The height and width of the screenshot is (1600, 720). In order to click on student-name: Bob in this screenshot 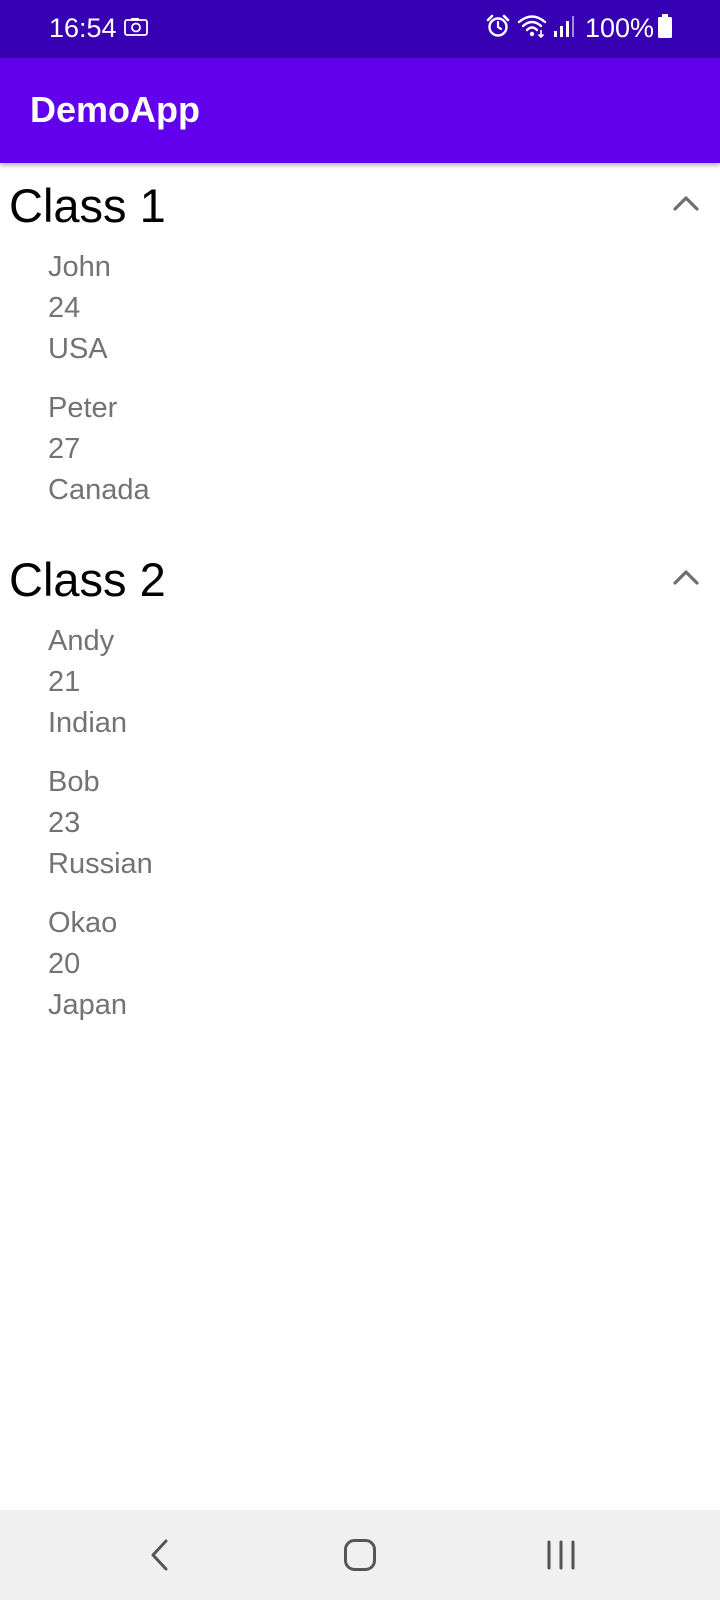, I will do `click(74, 782)`.